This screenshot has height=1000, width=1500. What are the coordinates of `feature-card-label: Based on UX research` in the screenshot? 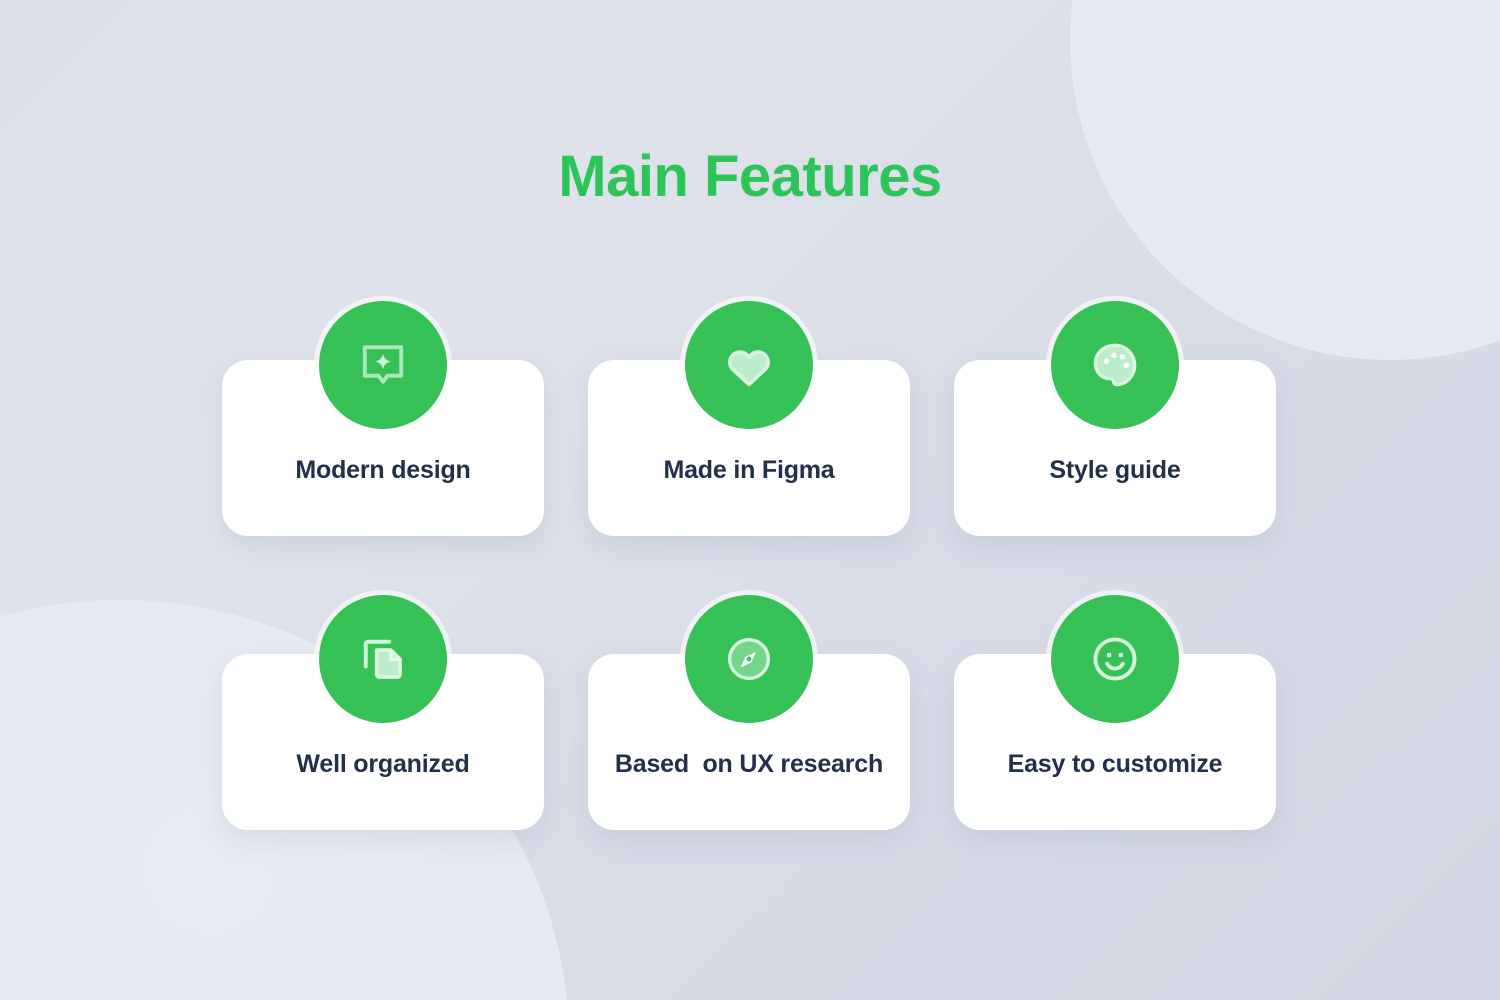 It's located at (749, 764).